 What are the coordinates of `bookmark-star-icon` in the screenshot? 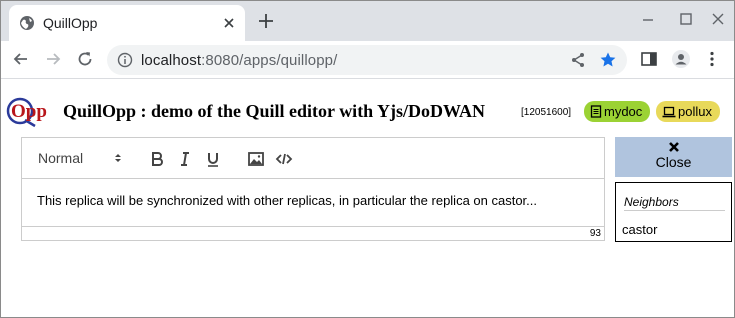 It's located at (608, 60).